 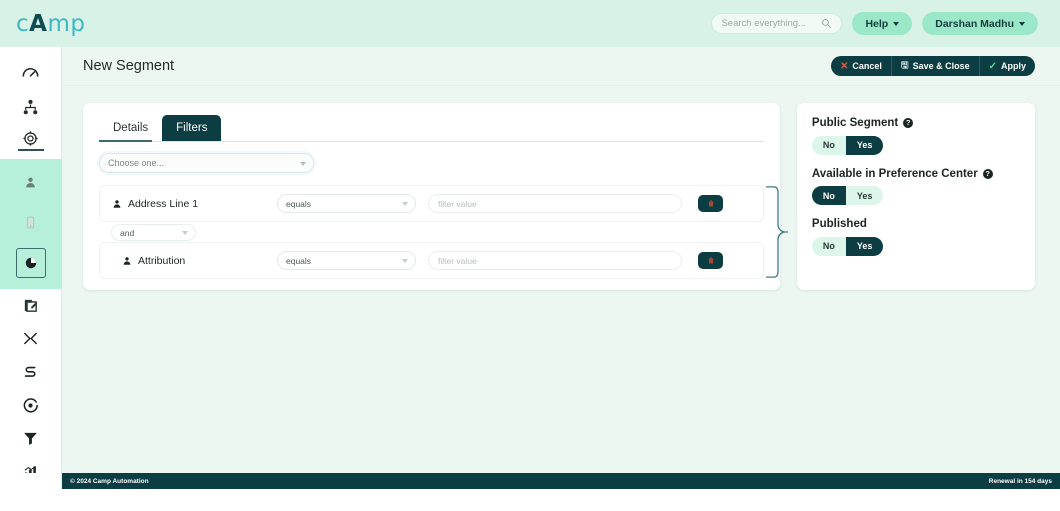 What do you see at coordinates (864, 145) in the screenshot?
I see `public-segment-yes-option: Yes` at bounding box center [864, 145].